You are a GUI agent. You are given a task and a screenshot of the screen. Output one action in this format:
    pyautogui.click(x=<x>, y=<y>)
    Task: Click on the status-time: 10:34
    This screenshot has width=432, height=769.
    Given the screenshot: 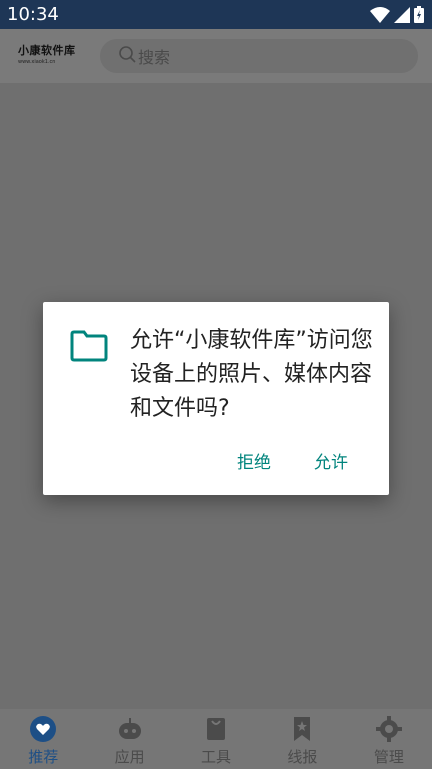 What is the action you would take?
    pyautogui.click(x=33, y=14)
    